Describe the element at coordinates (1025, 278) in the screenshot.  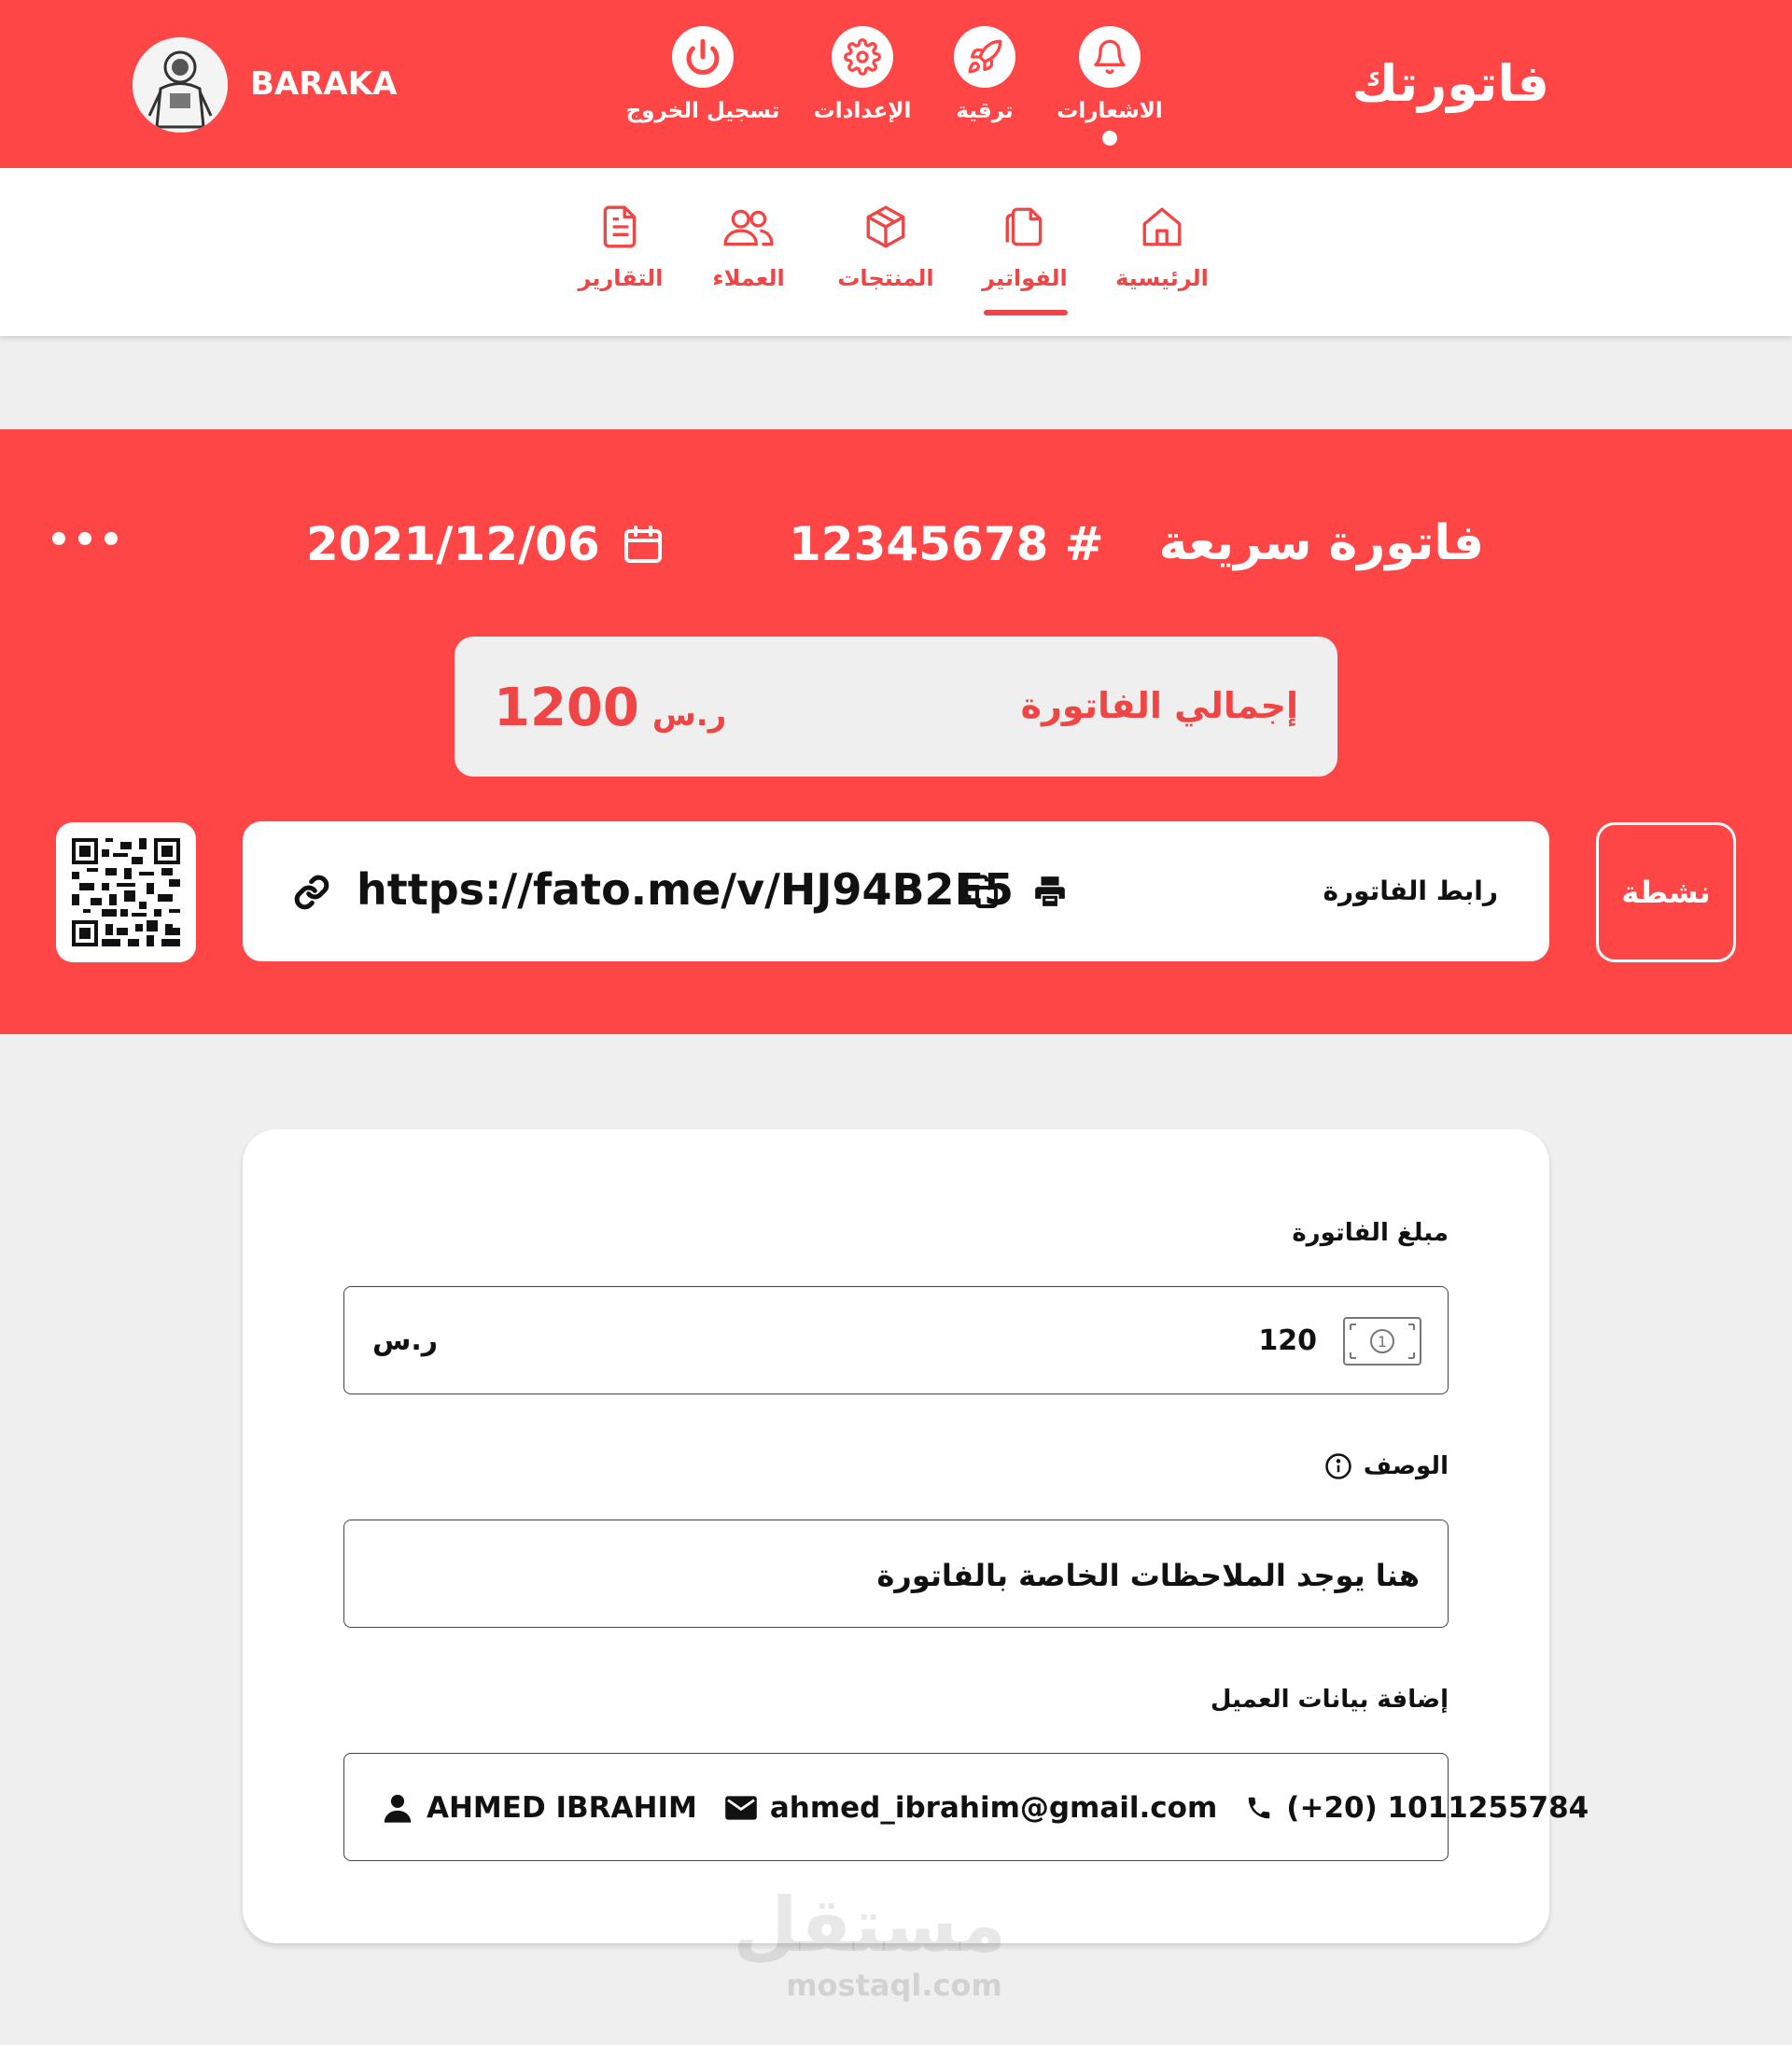
I see `tab-invoices-label: الفواتير` at that location.